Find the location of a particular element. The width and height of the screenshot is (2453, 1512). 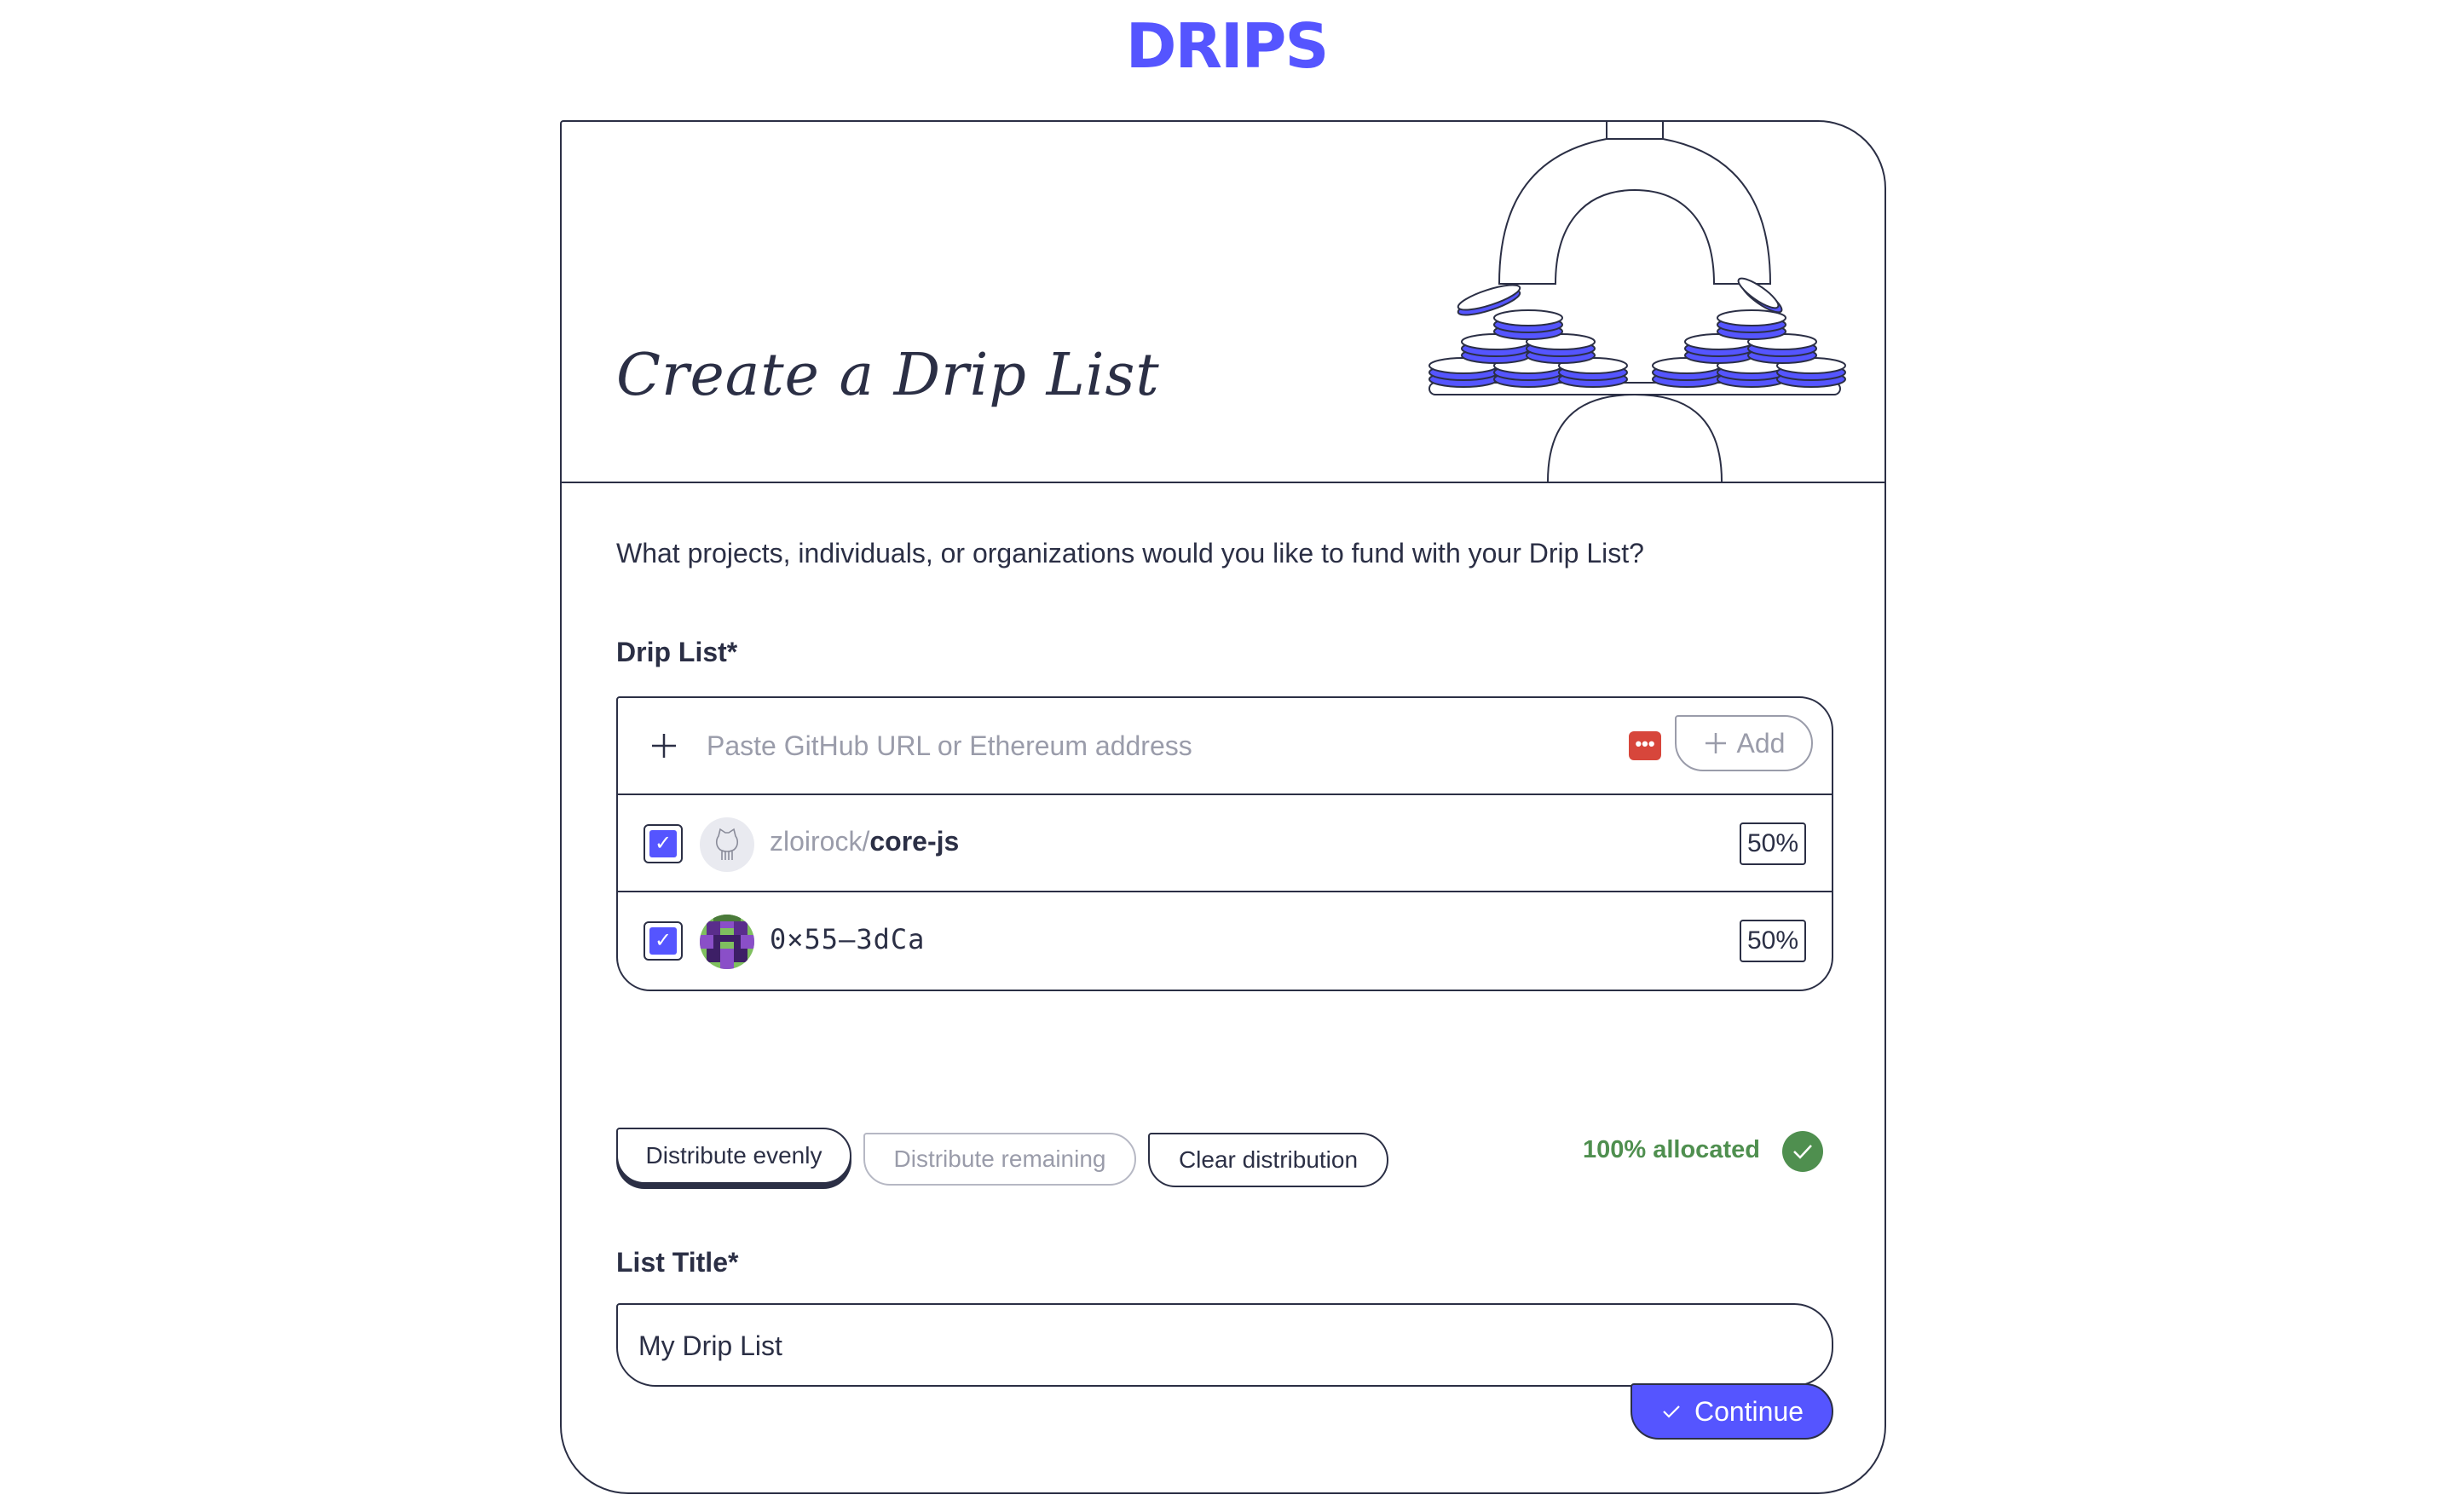

continue-button: Continue is located at coordinates (1732, 1411).